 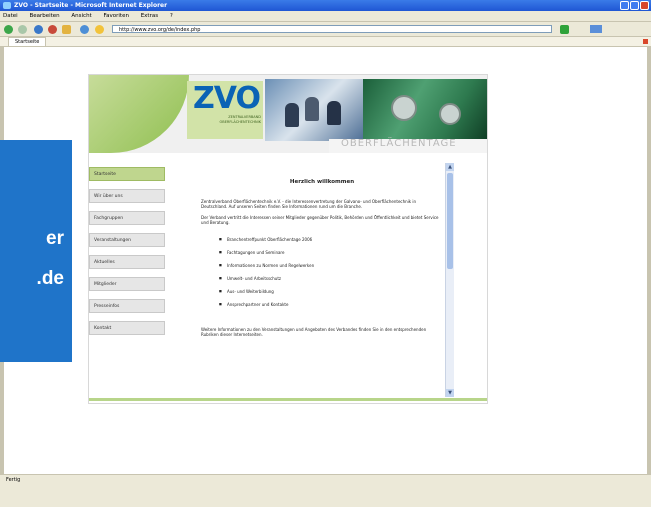 I want to click on stop-icon, so click(x=52, y=29).